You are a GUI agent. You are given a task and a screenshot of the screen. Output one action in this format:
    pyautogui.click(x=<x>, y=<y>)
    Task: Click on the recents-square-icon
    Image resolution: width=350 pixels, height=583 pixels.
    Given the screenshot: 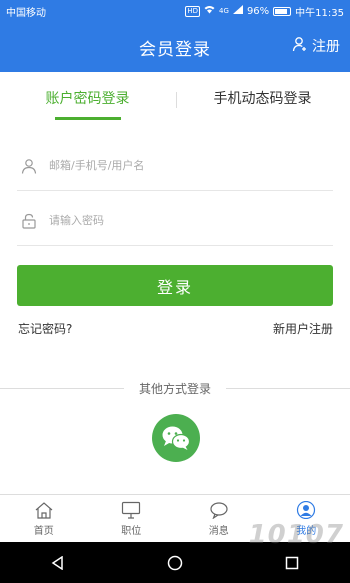 What is the action you would take?
    pyautogui.click(x=291, y=562)
    